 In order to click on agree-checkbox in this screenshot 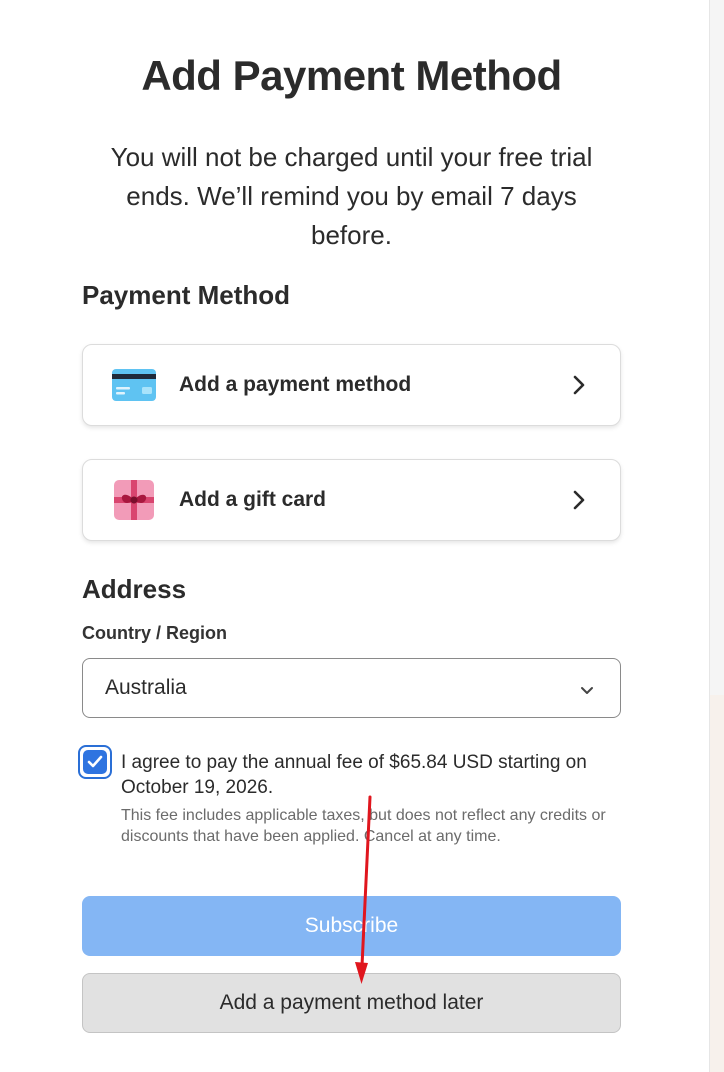, I will do `click(95, 762)`.